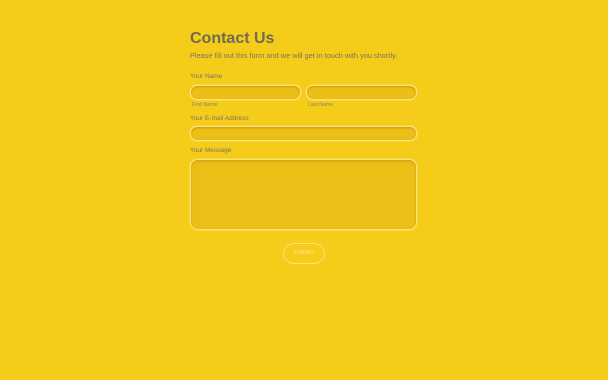 The image size is (608, 380). I want to click on form-title: Contact Us, so click(232, 38).